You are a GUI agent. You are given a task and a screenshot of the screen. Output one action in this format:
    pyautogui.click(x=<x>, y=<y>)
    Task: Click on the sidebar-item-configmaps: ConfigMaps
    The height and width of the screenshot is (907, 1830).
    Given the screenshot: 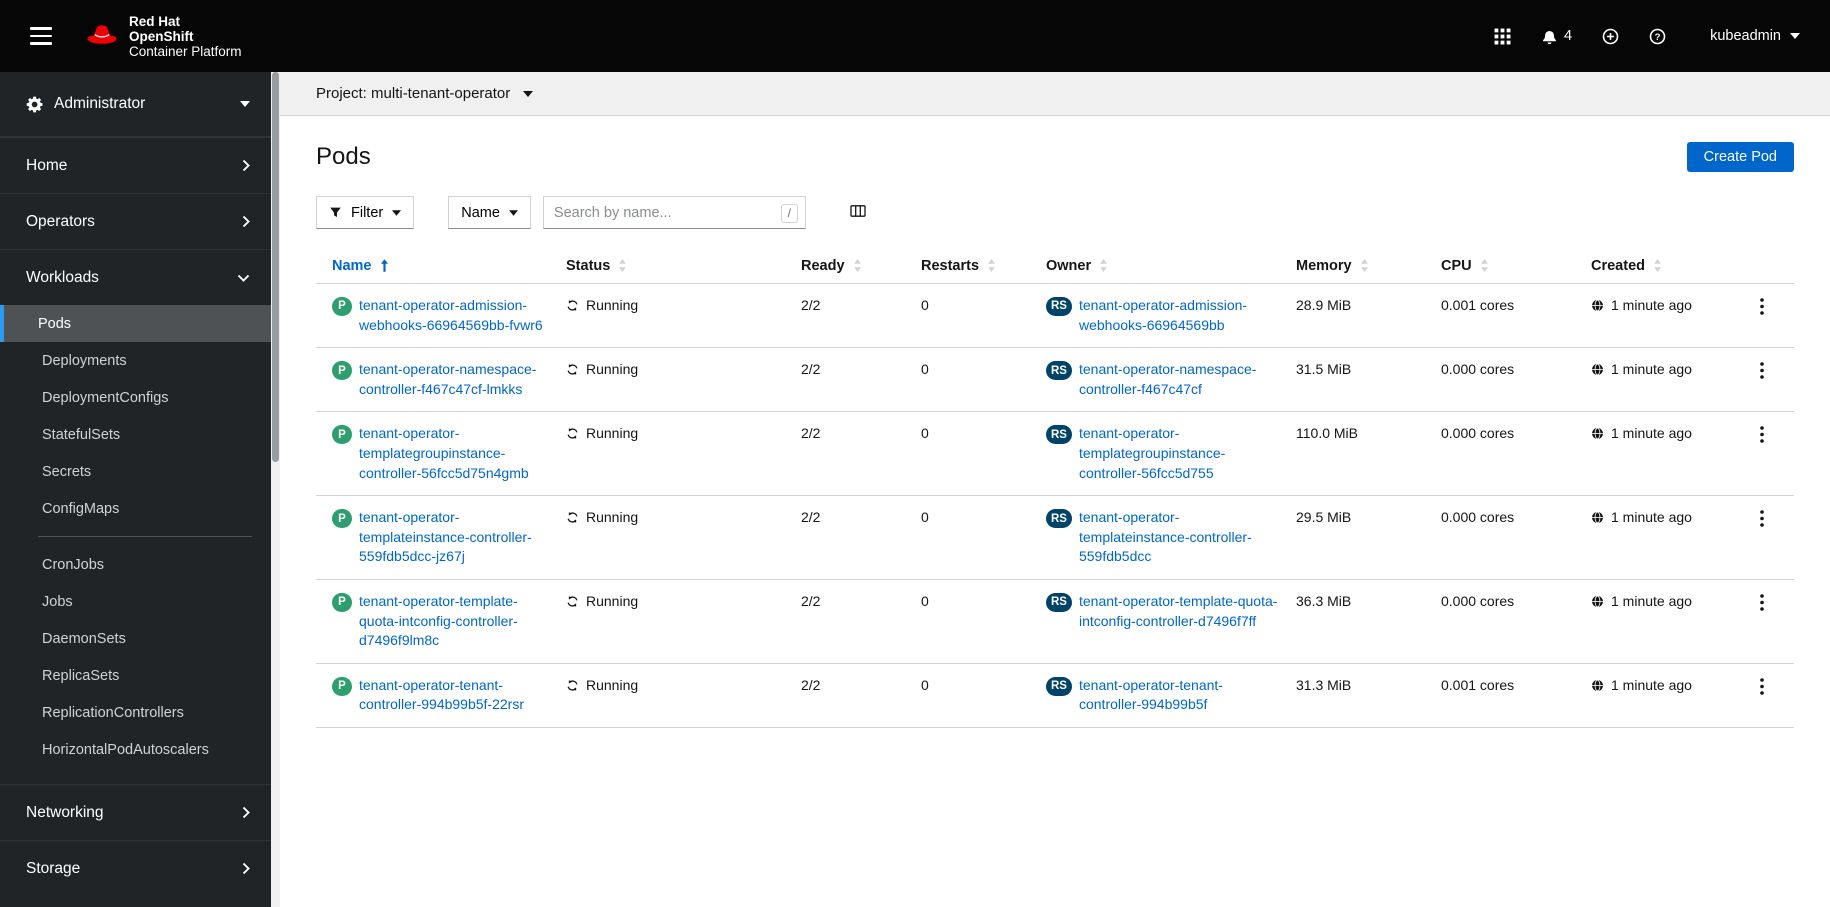 What is the action you would take?
    pyautogui.click(x=140, y=508)
    